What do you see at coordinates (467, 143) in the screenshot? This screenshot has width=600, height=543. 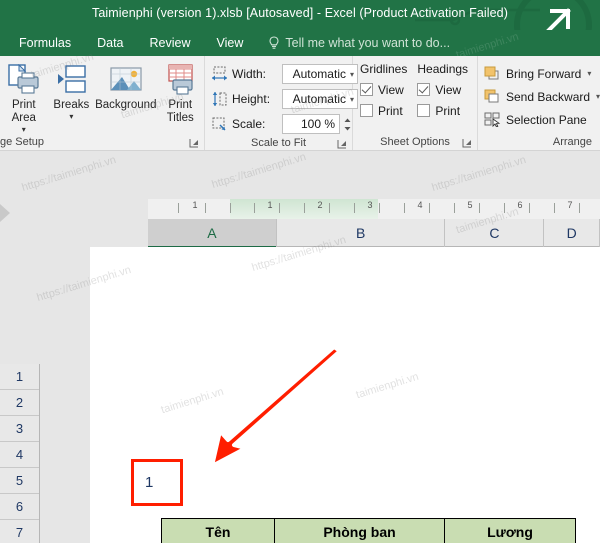 I see `sheet-options-dialog-launcher-icon` at bounding box center [467, 143].